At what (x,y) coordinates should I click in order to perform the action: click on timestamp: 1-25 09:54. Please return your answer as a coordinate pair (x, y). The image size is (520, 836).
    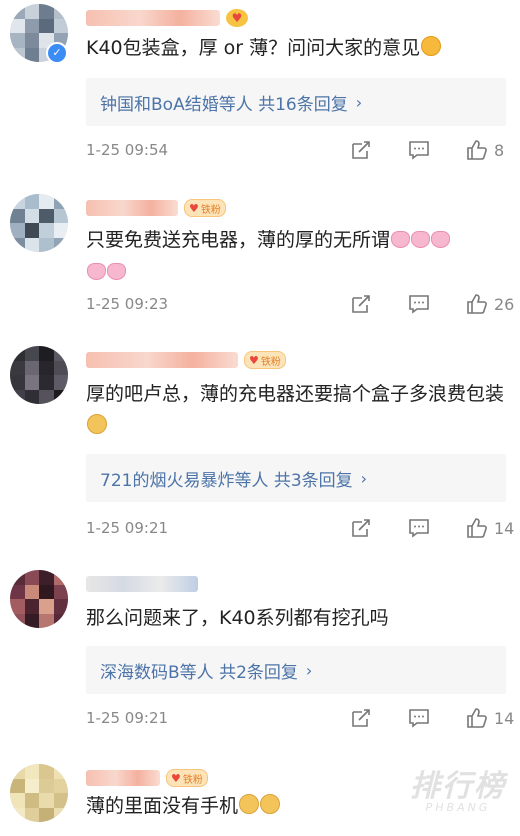
    Looking at the image, I should click on (127, 150).